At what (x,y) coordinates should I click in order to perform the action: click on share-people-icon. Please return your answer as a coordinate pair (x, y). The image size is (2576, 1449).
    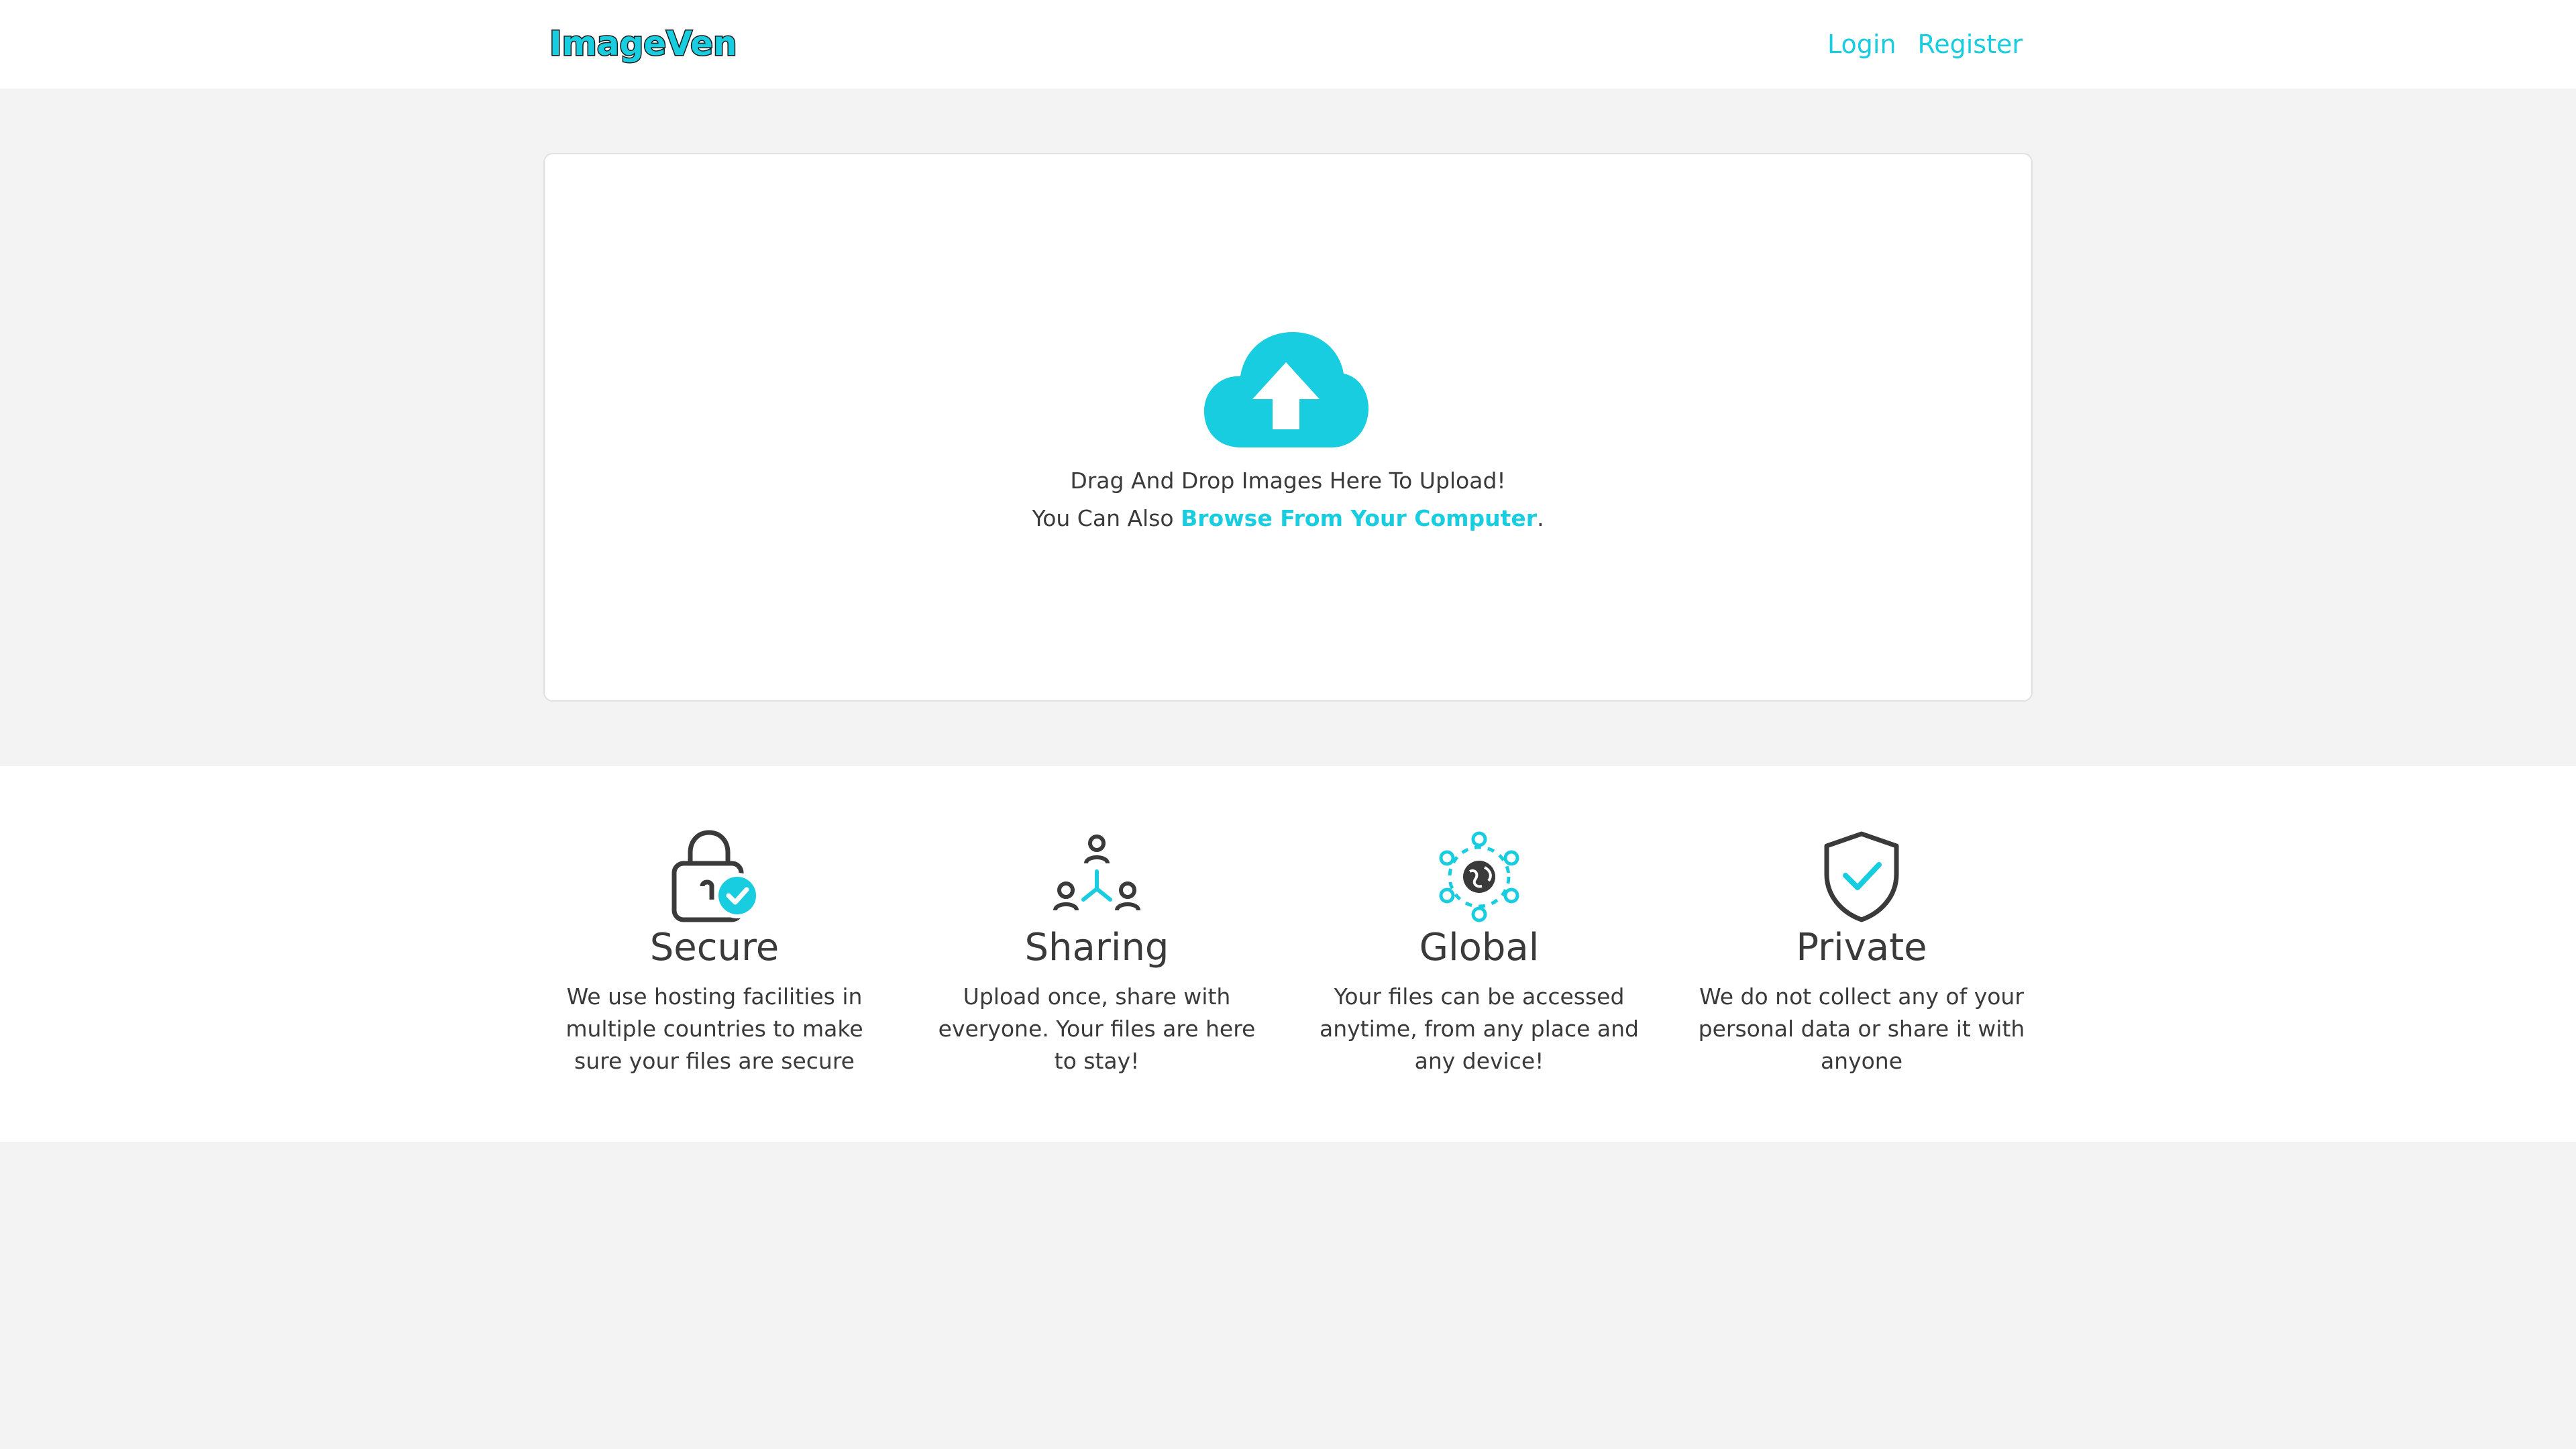
    Looking at the image, I should click on (1096, 873).